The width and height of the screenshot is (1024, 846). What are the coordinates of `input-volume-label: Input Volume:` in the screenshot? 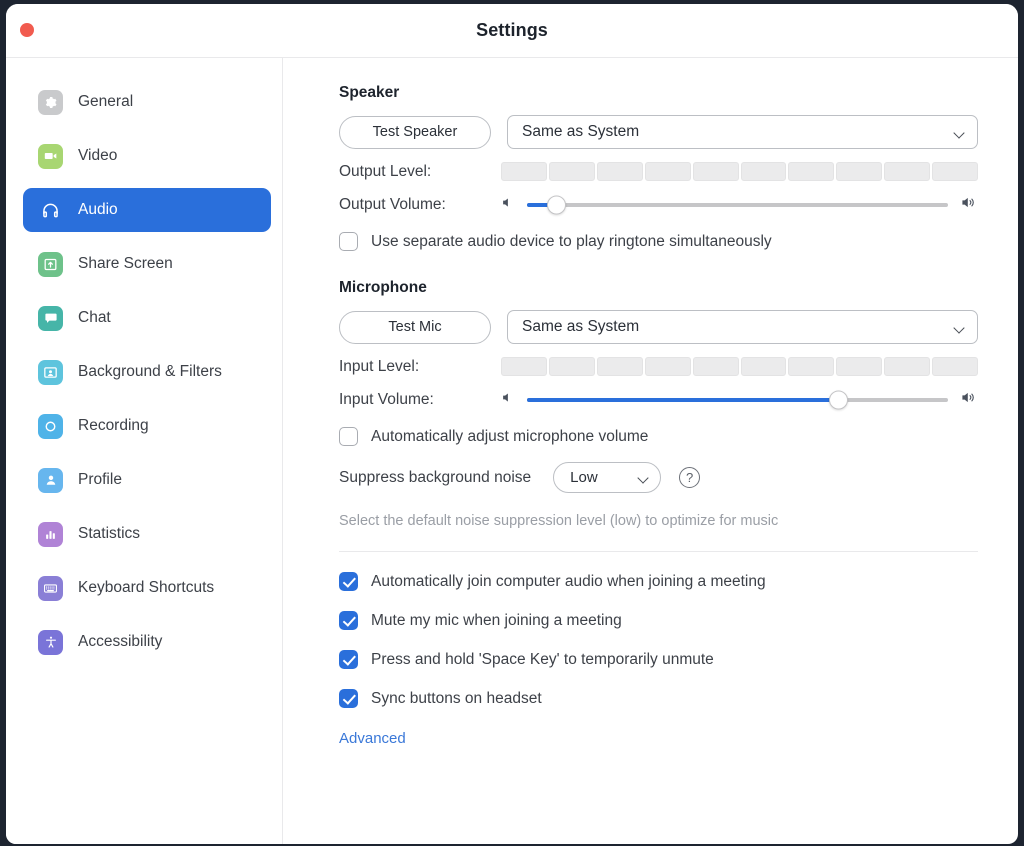 It's located at (386, 399).